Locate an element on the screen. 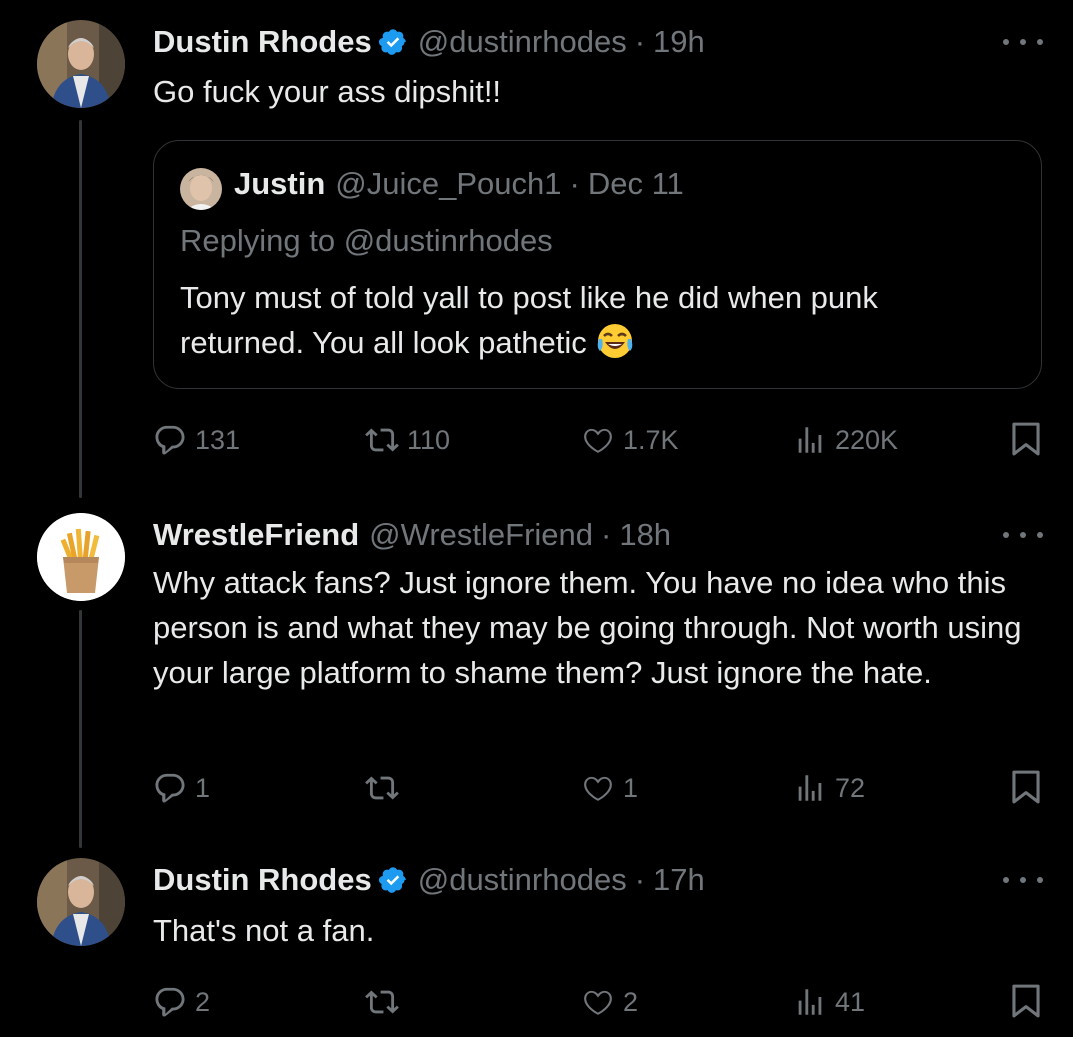 The width and height of the screenshot is (1073, 1037). tears-of-joy-emoji-icon is located at coordinates (615, 341).